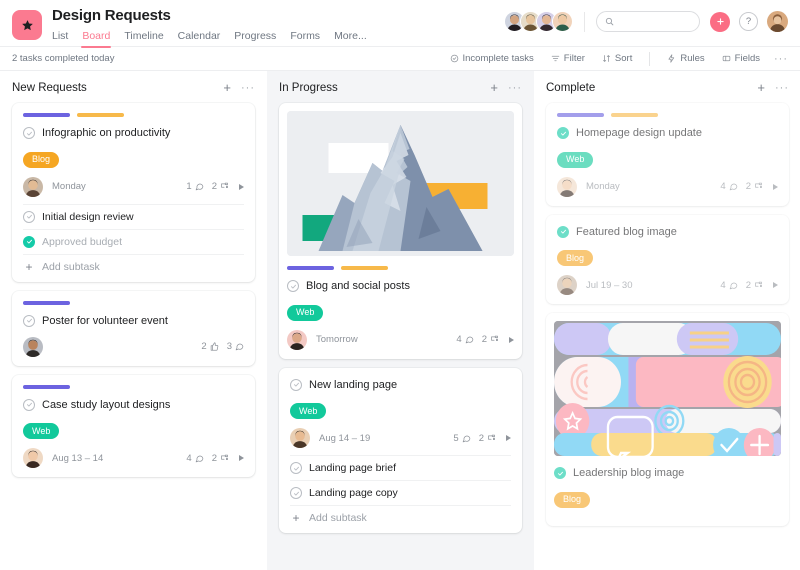 The height and width of the screenshot is (570, 800). Describe the element at coordinates (623, 58) in the screenshot. I see `toolbar-item-label: Sort` at that location.